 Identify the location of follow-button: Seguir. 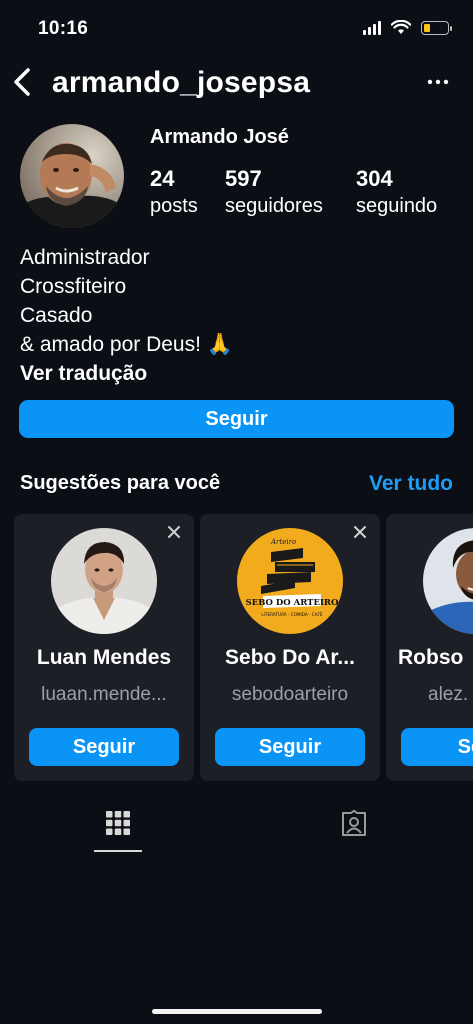
(236, 419).